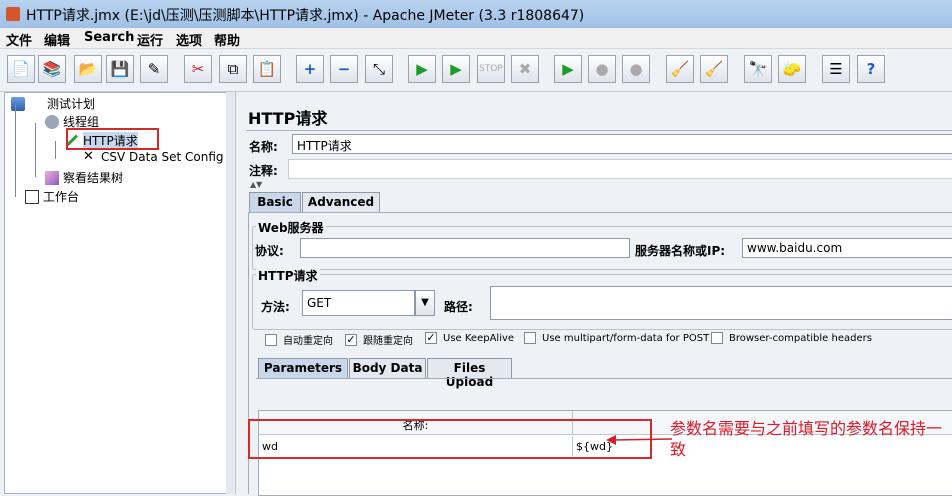 The height and width of the screenshot is (496, 952). I want to click on menu-options: 选项, so click(189, 39).